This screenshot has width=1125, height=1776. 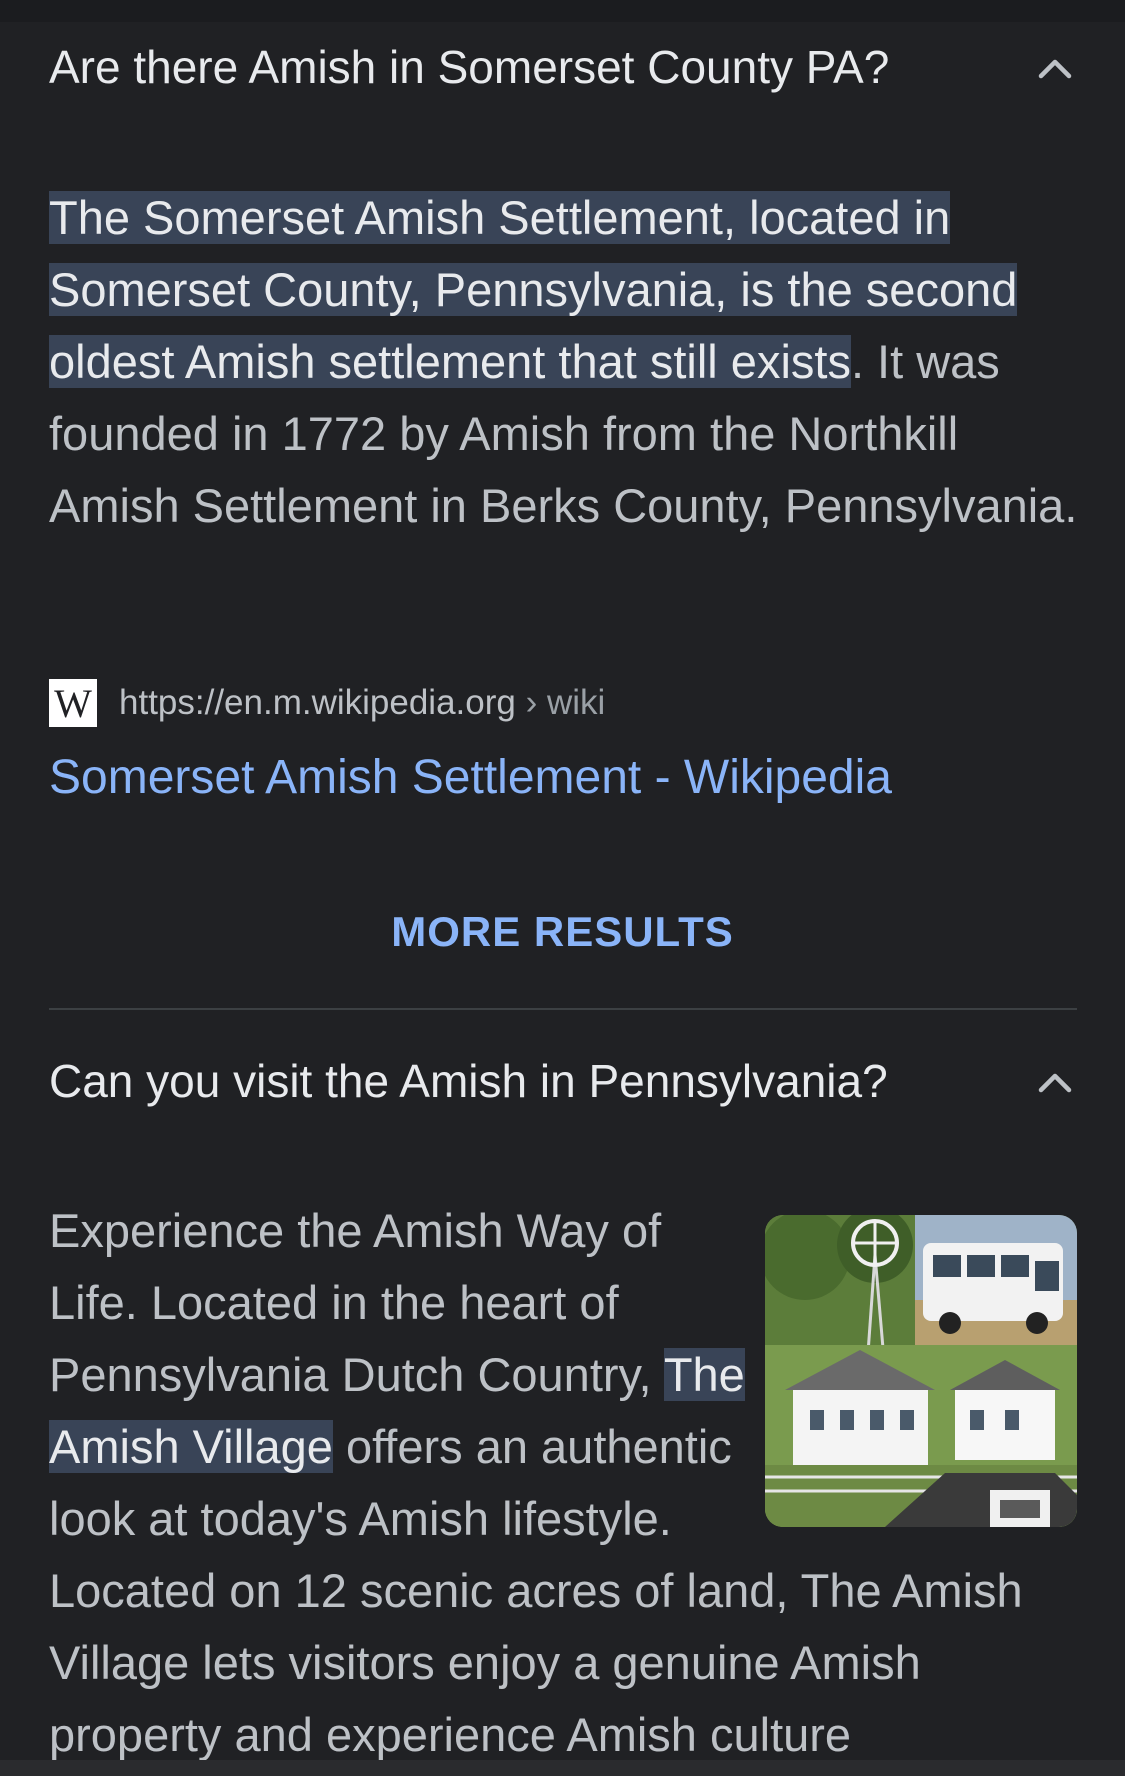 I want to click on source-url: https://en.m.wikipedia.org › wiki, so click(x=362, y=703).